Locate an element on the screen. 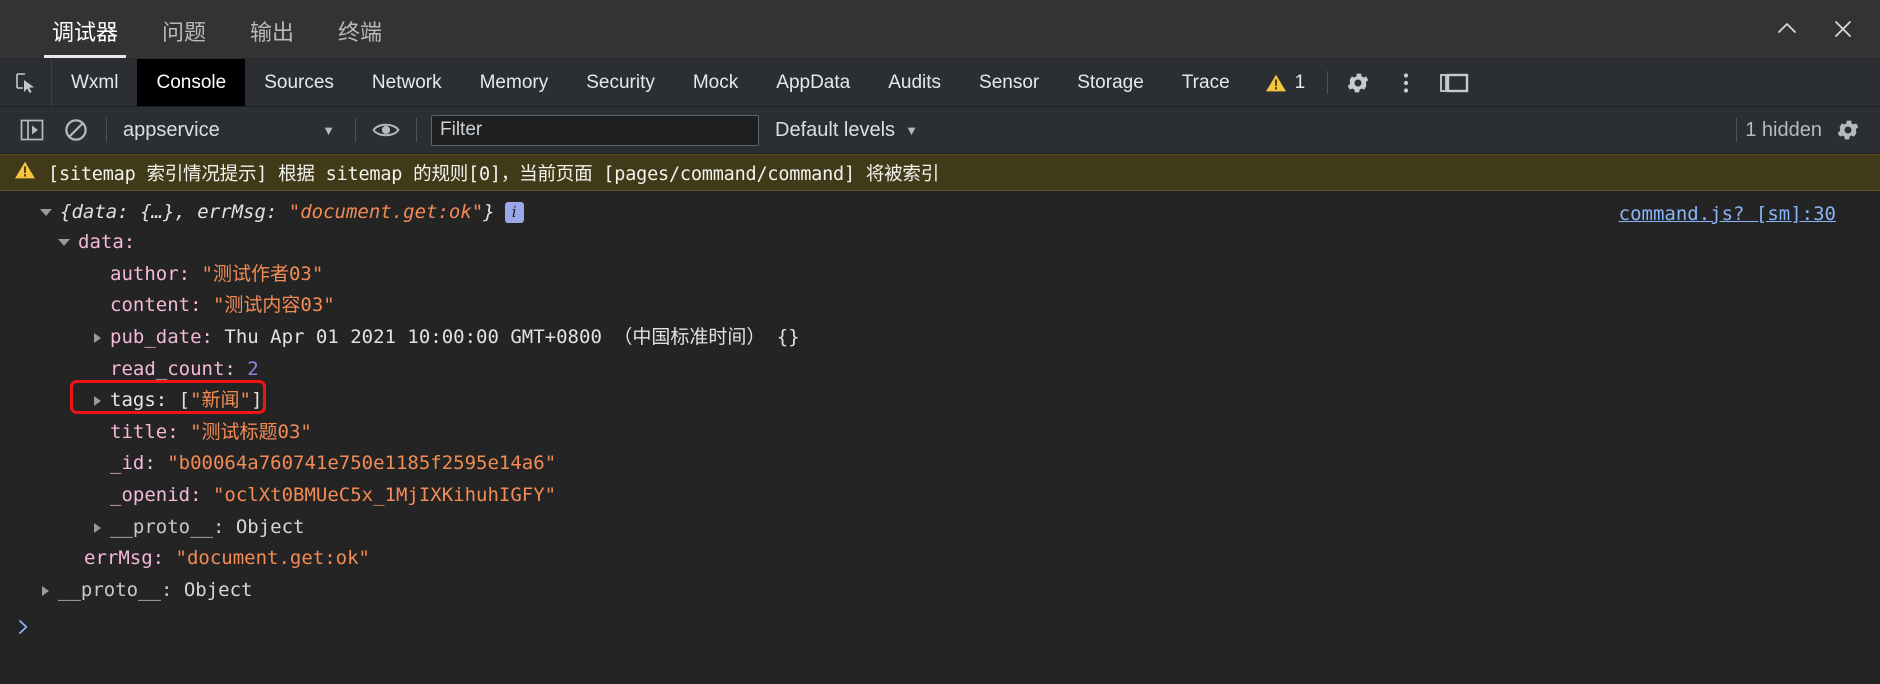  tab-memory: Memory is located at coordinates (514, 82).